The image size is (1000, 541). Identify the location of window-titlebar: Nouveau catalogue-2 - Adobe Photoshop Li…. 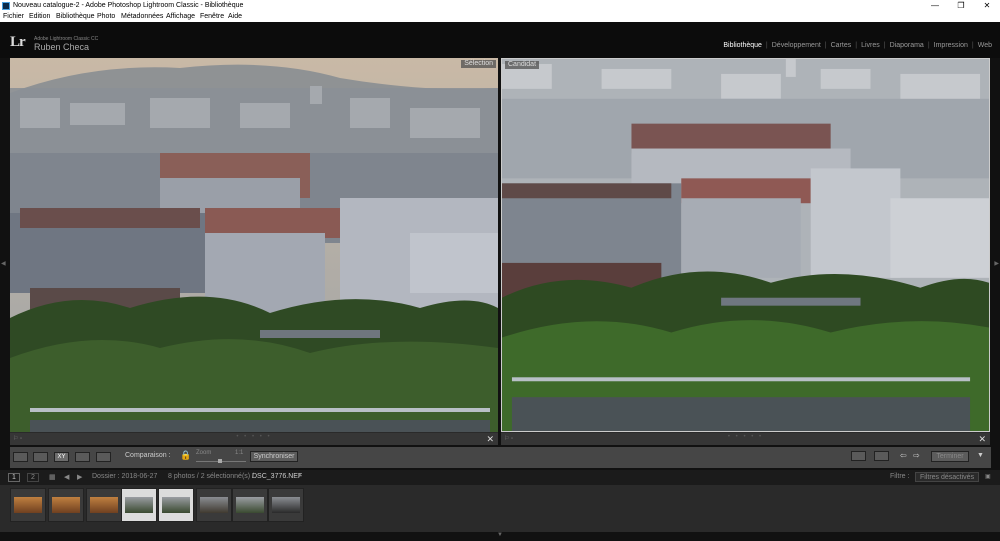
(500, 6).